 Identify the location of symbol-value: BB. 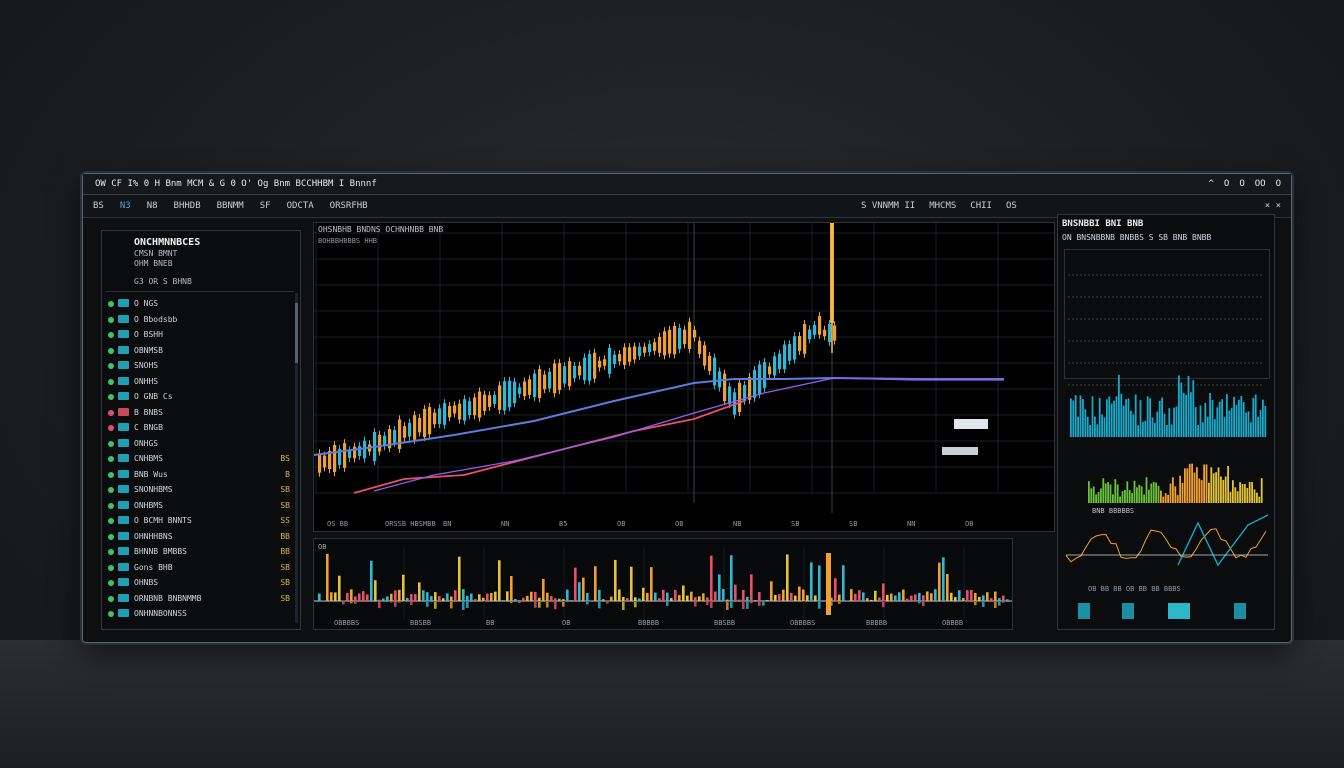
(285, 551).